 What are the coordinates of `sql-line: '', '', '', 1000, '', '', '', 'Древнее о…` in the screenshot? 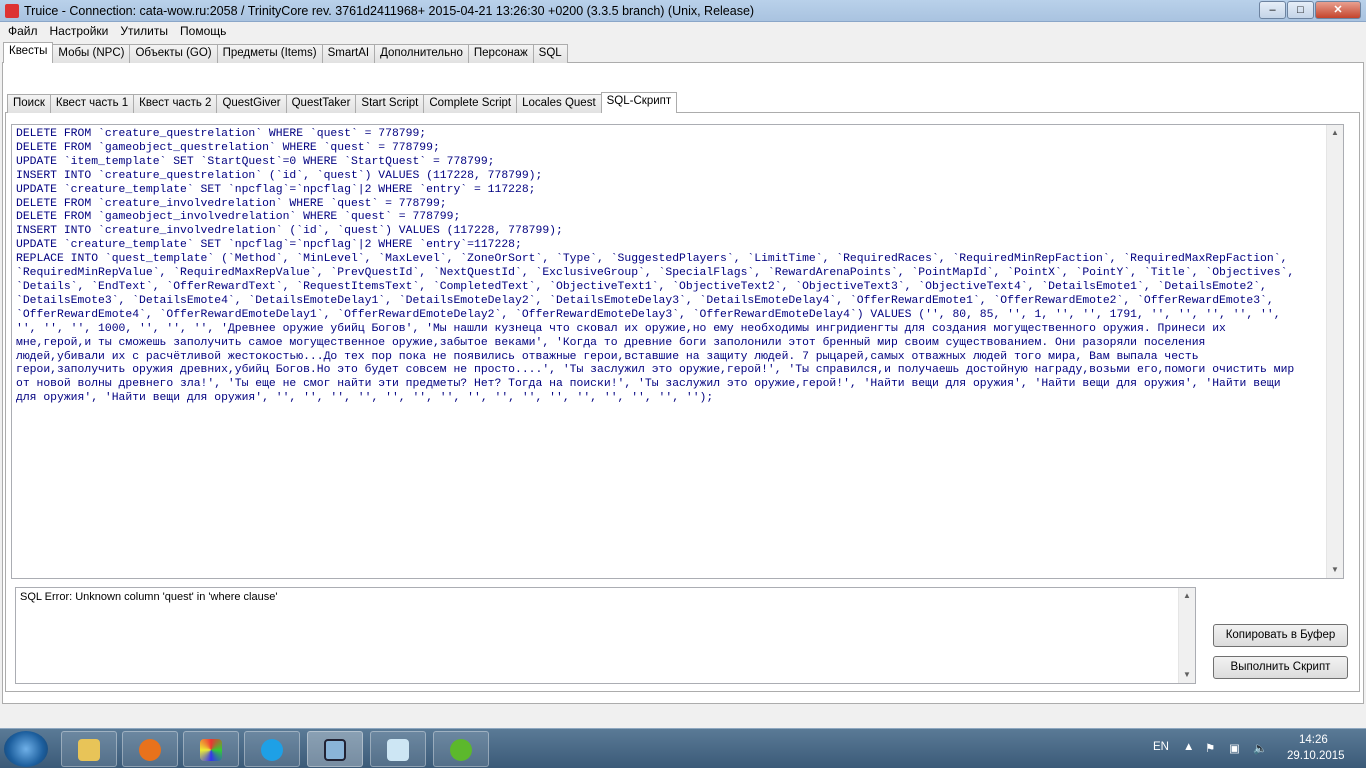 It's located at (621, 328).